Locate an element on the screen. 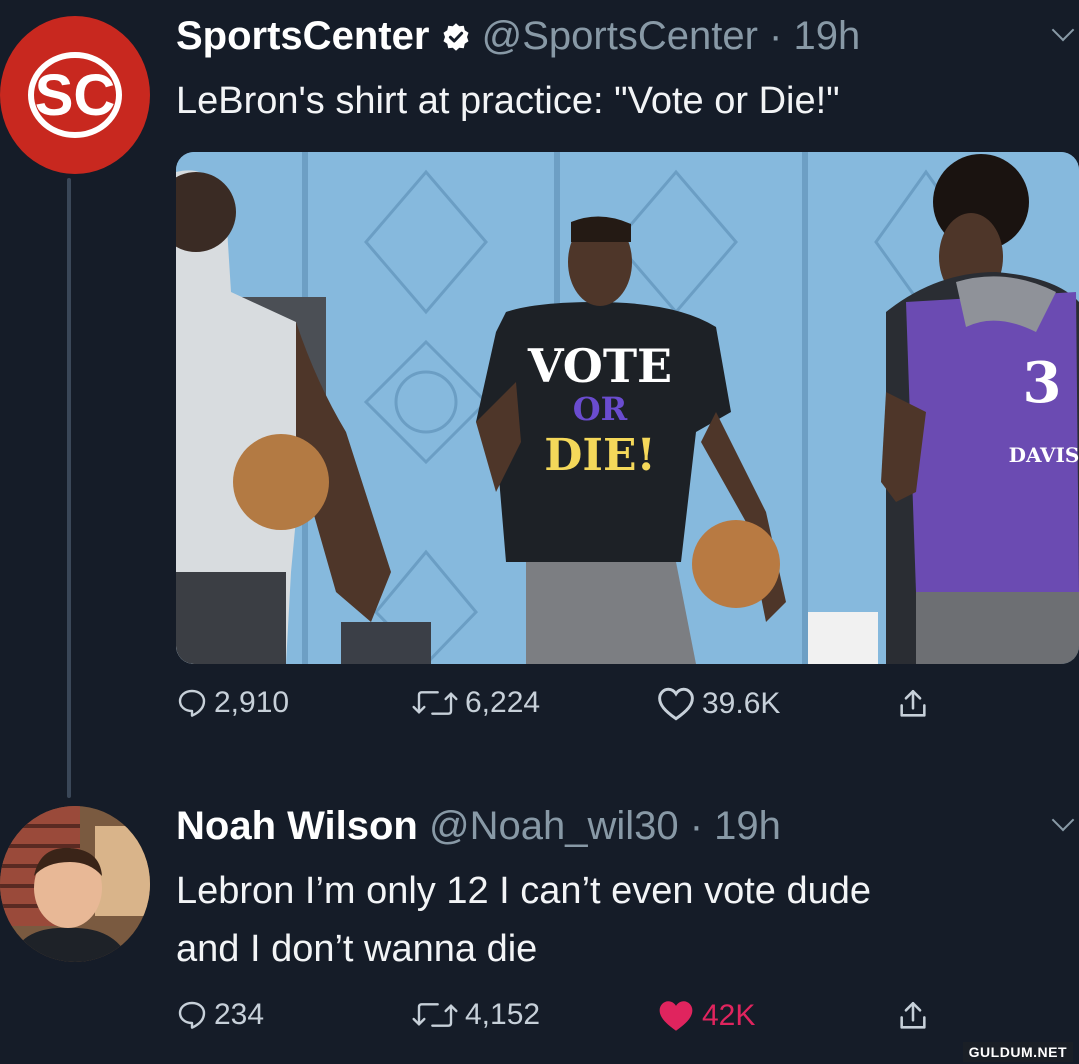 The width and height of the screenshot is (1079, 1064). reply-action-bar: 234 4,152 42K is located at coordinates (576, 1028).